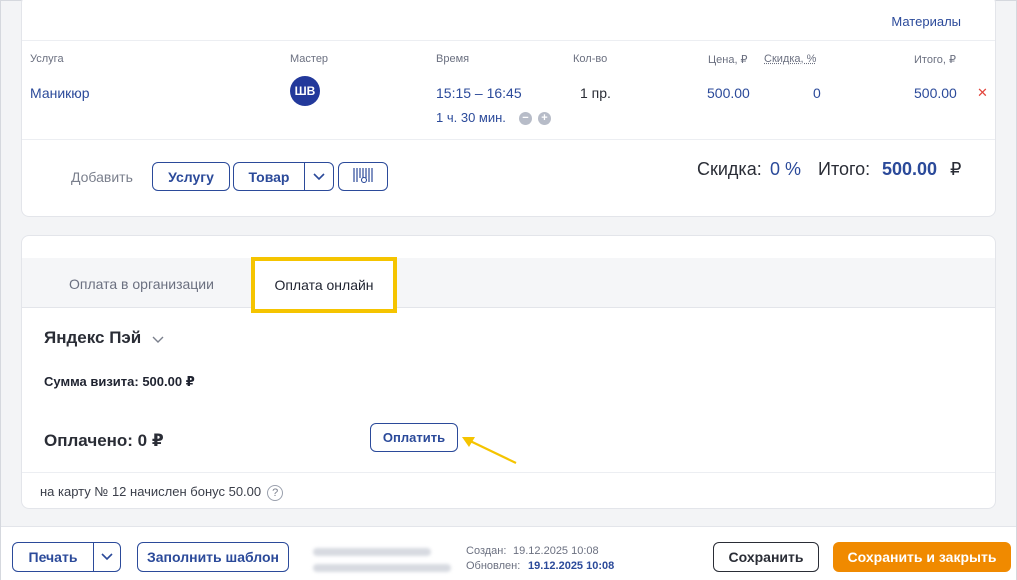 This screenshot has width=1017, height=580. I want to click on pay-button: Оплатить, so click(414, 437).